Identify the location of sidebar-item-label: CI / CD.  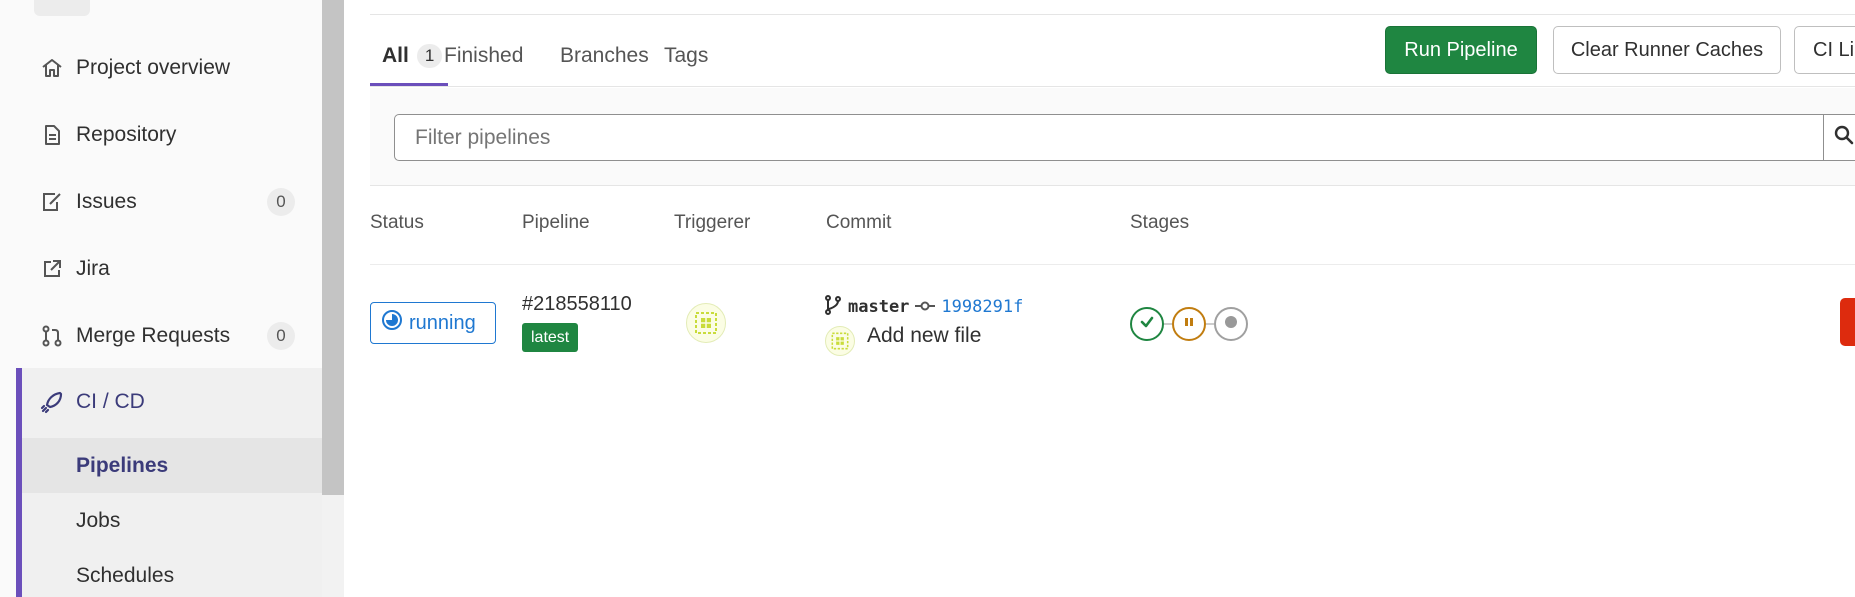
(110, 401).